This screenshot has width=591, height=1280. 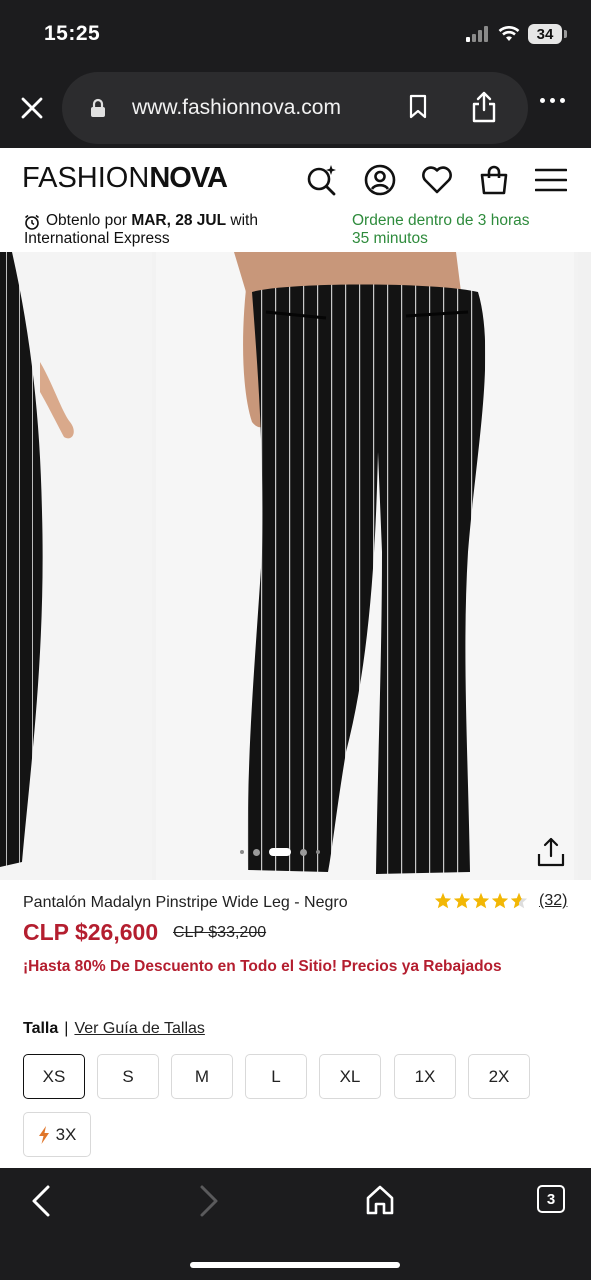 What do you see at coordinates (202, 1076) in the screenshot?
I see `size-option-m: M` at bounding box center [202, 1076].